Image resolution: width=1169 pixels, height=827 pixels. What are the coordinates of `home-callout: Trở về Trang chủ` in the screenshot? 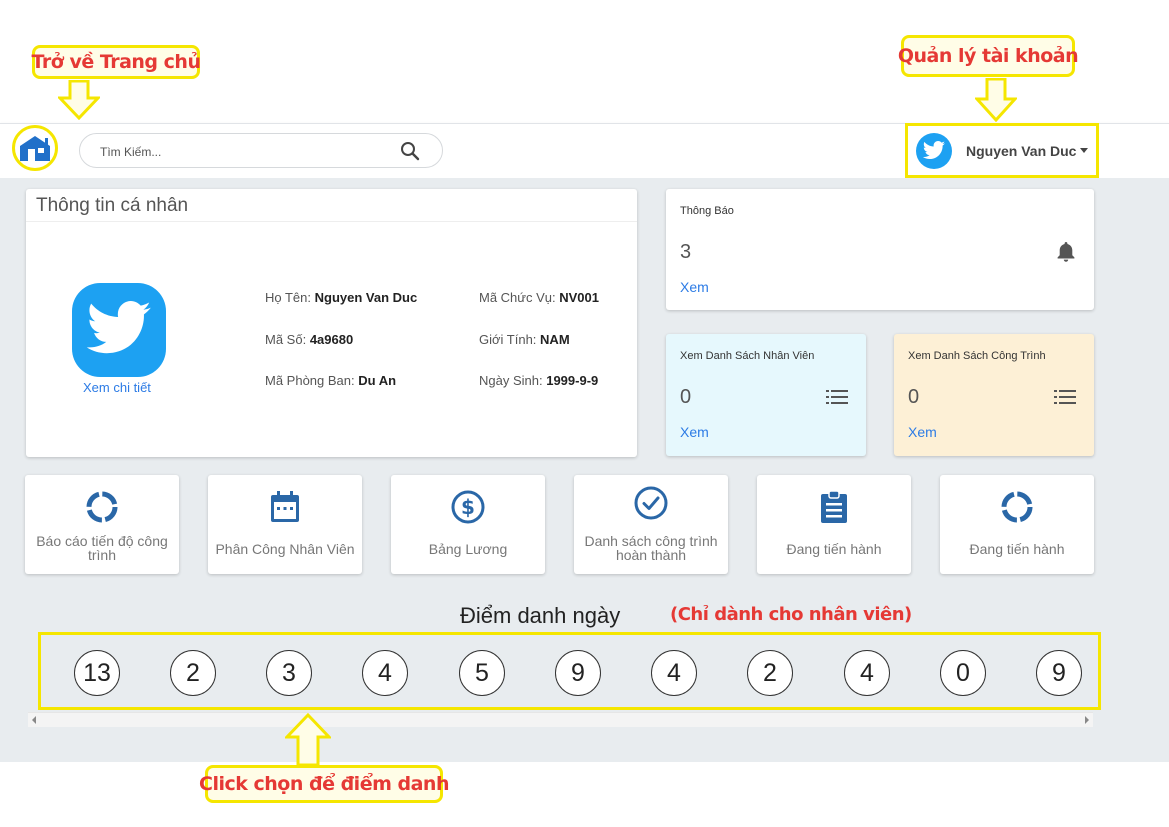 It's located at (116, 62).